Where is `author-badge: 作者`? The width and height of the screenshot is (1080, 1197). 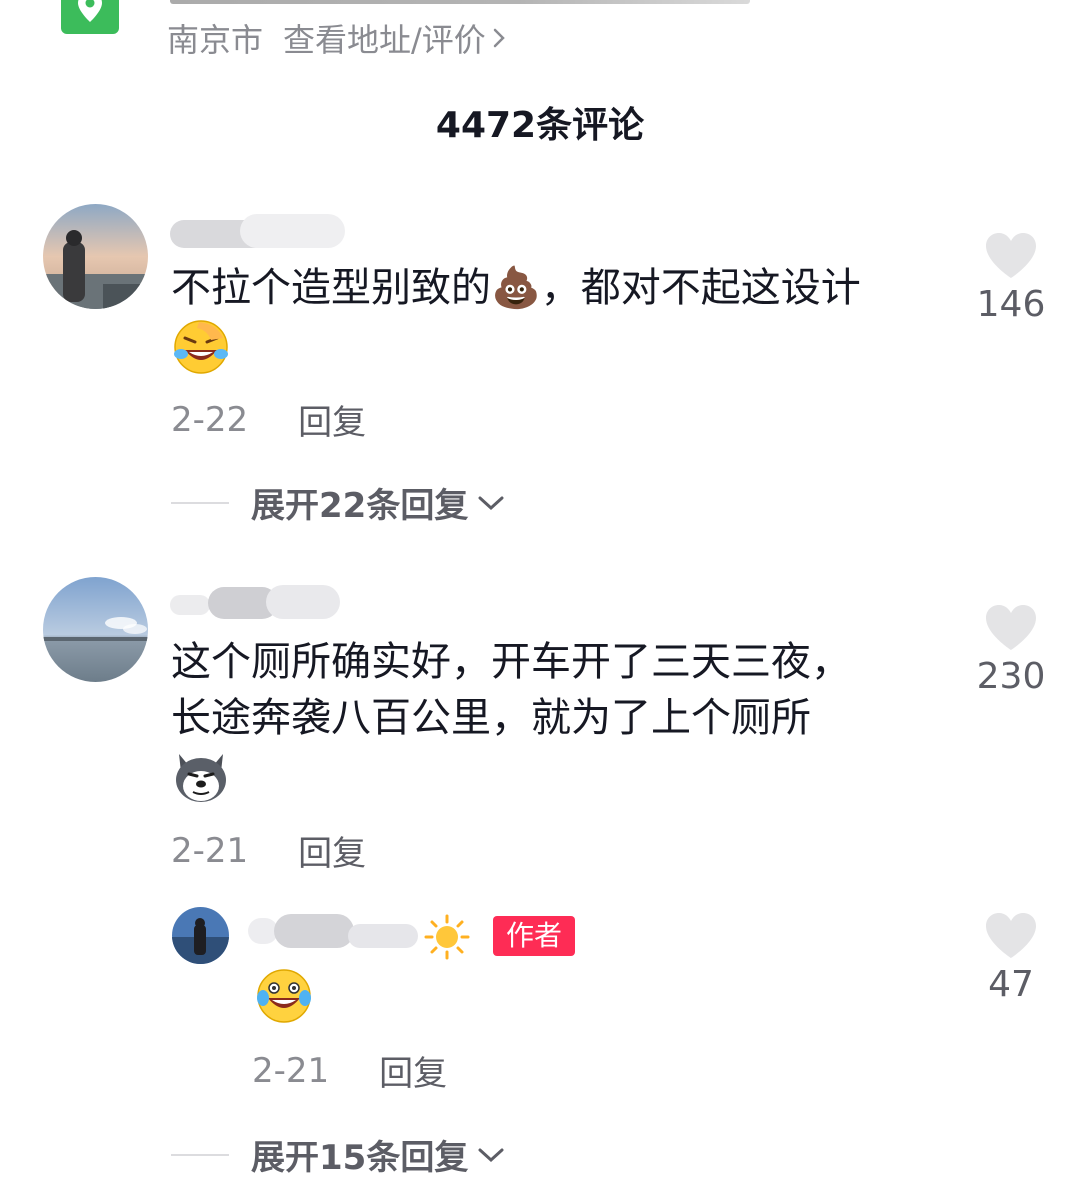
author-badge: 作者 is located at coordinates (534, 936).